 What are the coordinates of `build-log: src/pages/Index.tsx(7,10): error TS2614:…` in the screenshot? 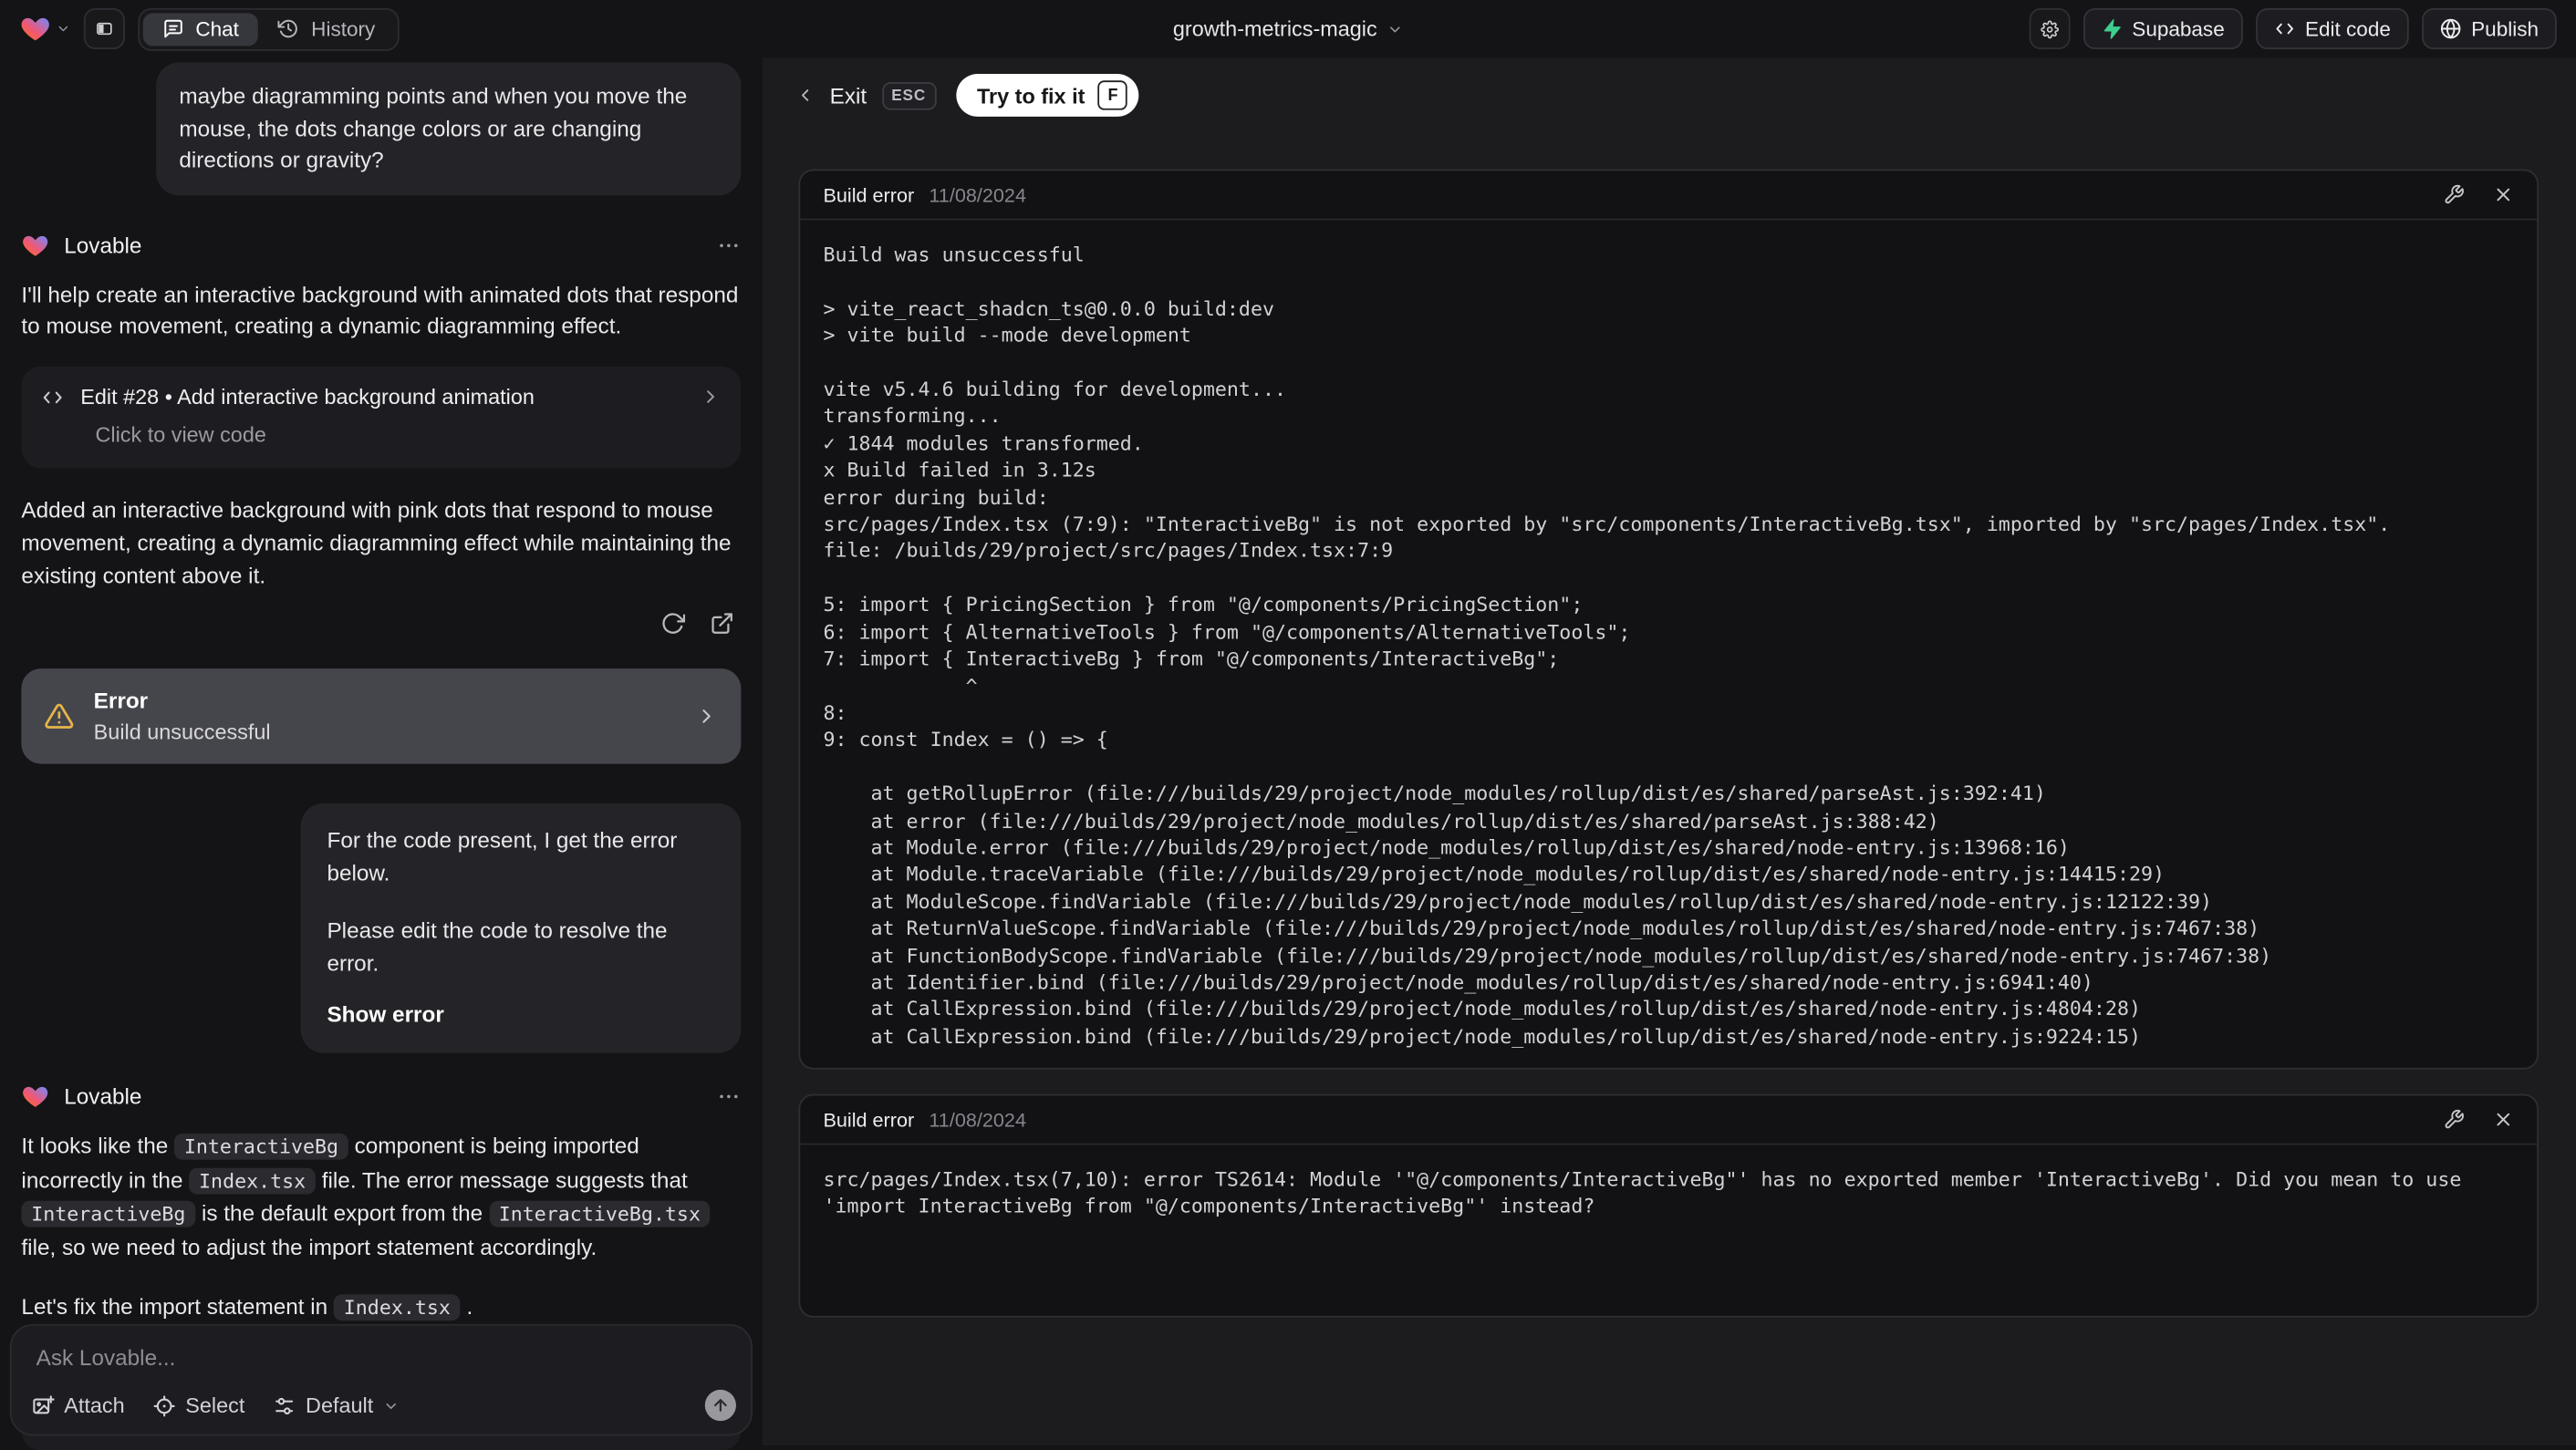 It's located at (1648, 1192).